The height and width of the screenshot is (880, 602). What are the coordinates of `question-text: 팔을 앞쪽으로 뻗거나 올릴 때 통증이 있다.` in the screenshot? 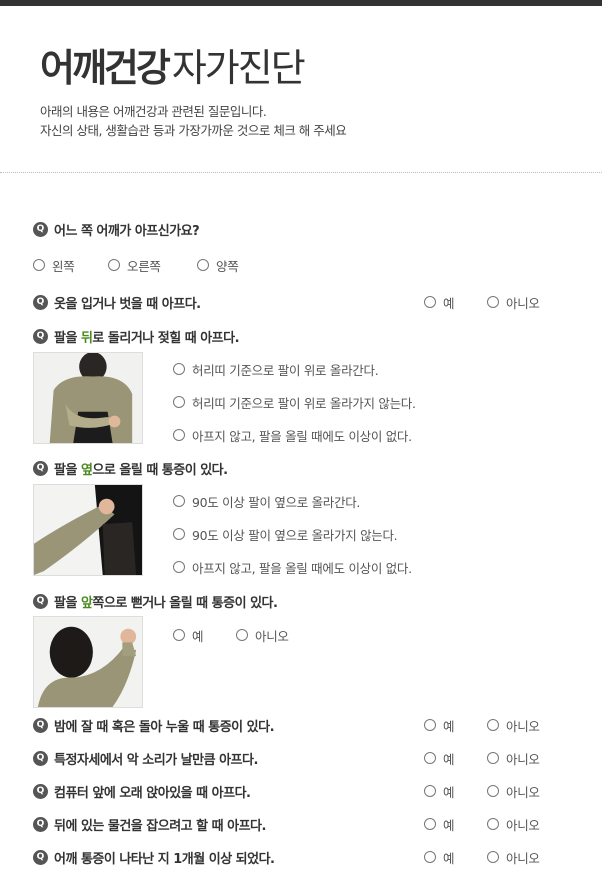 It's located at (166, 603).